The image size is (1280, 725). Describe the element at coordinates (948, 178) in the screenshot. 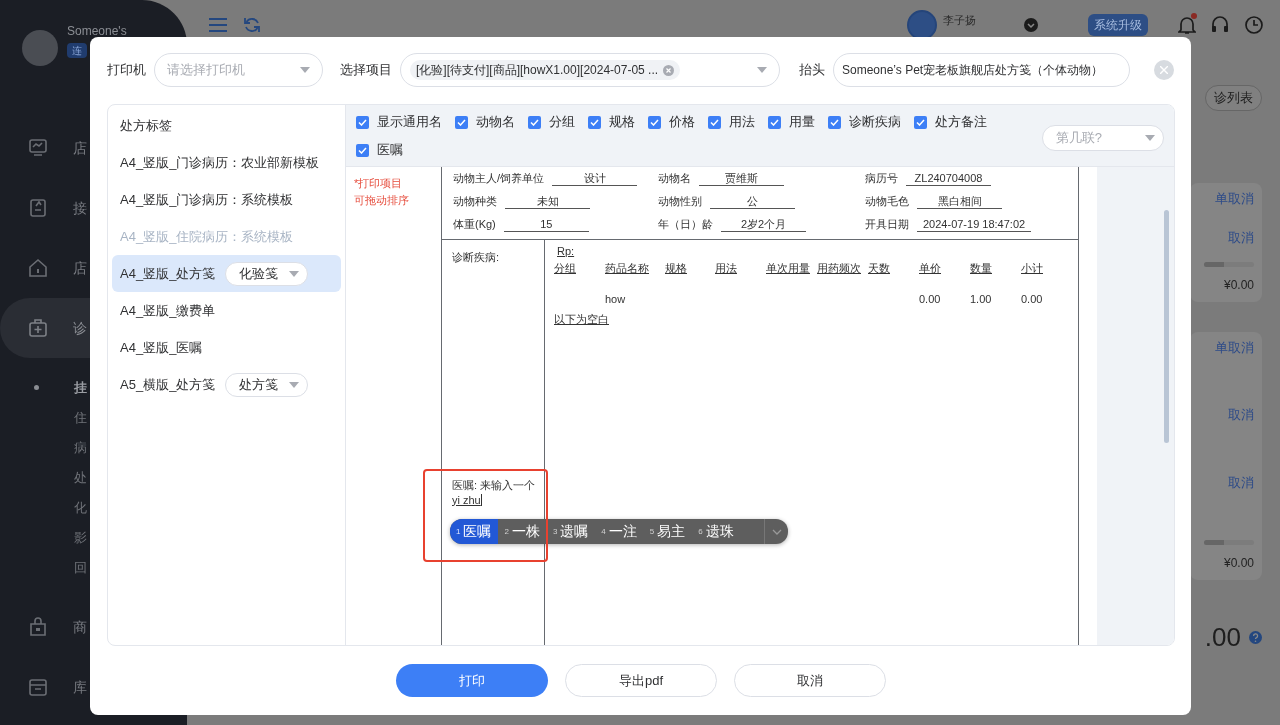

I see `info-value: ZL240704008` at that location.